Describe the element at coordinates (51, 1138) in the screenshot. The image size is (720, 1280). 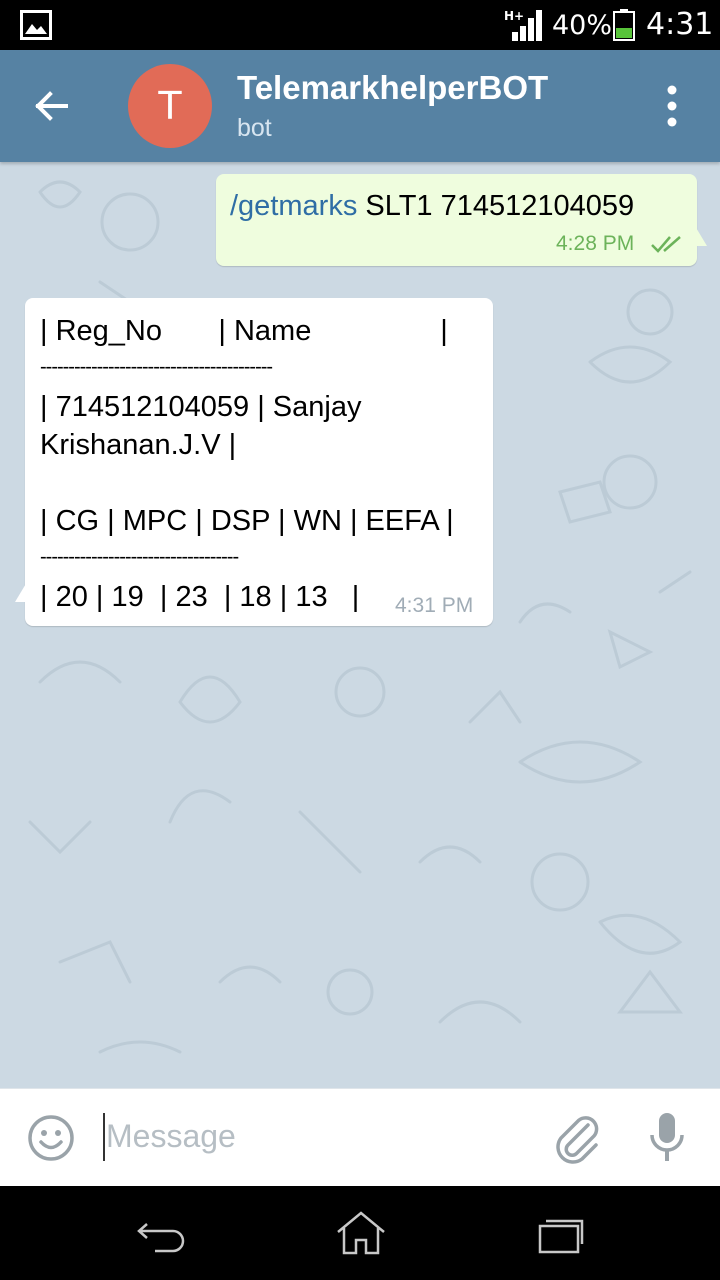
I see `emoji-icon` at that location.